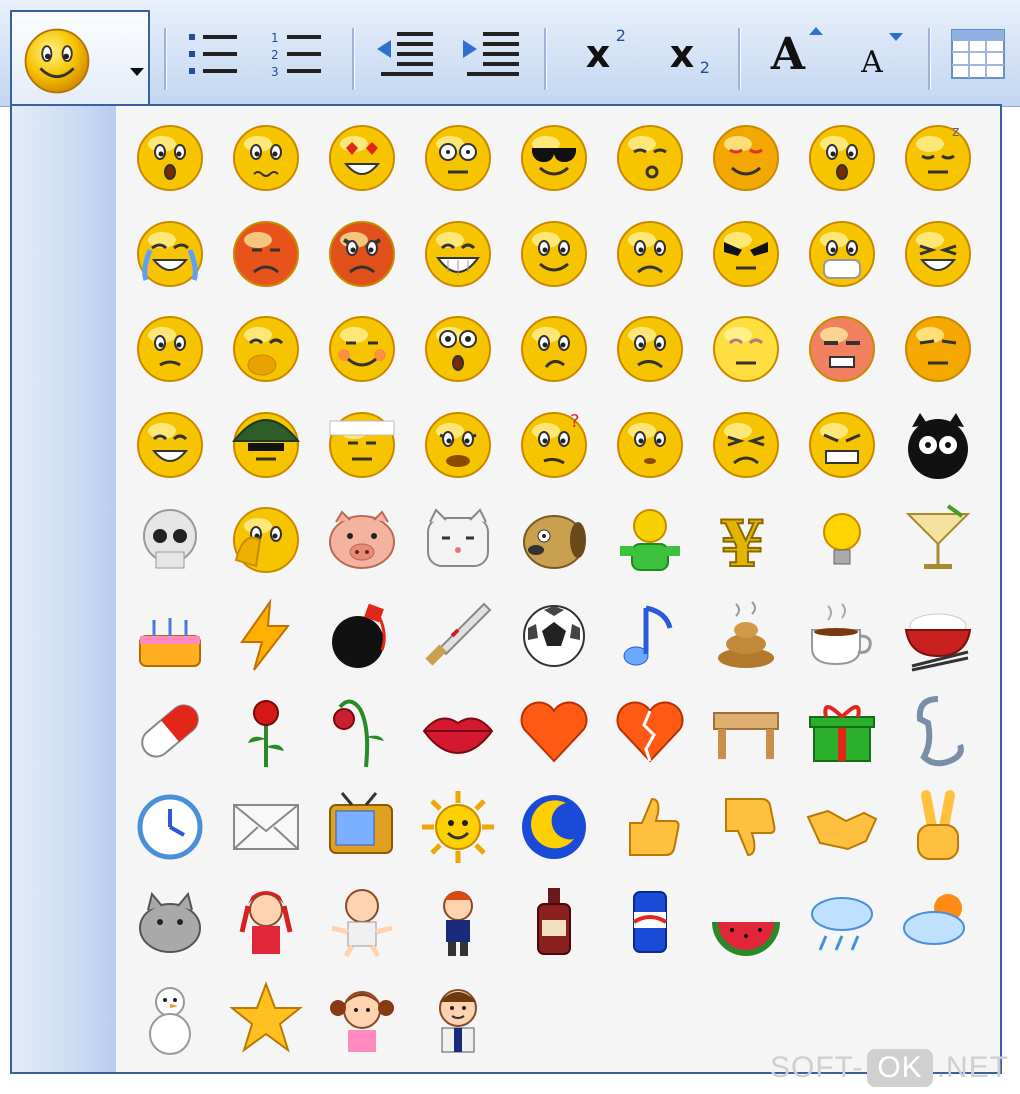 The width and height of the screenshot is (1020, 1094). What do you see at coordinates (405, 54) in the screenshot?
I see `decrease-indent-button` at bounding box center [405, 54].